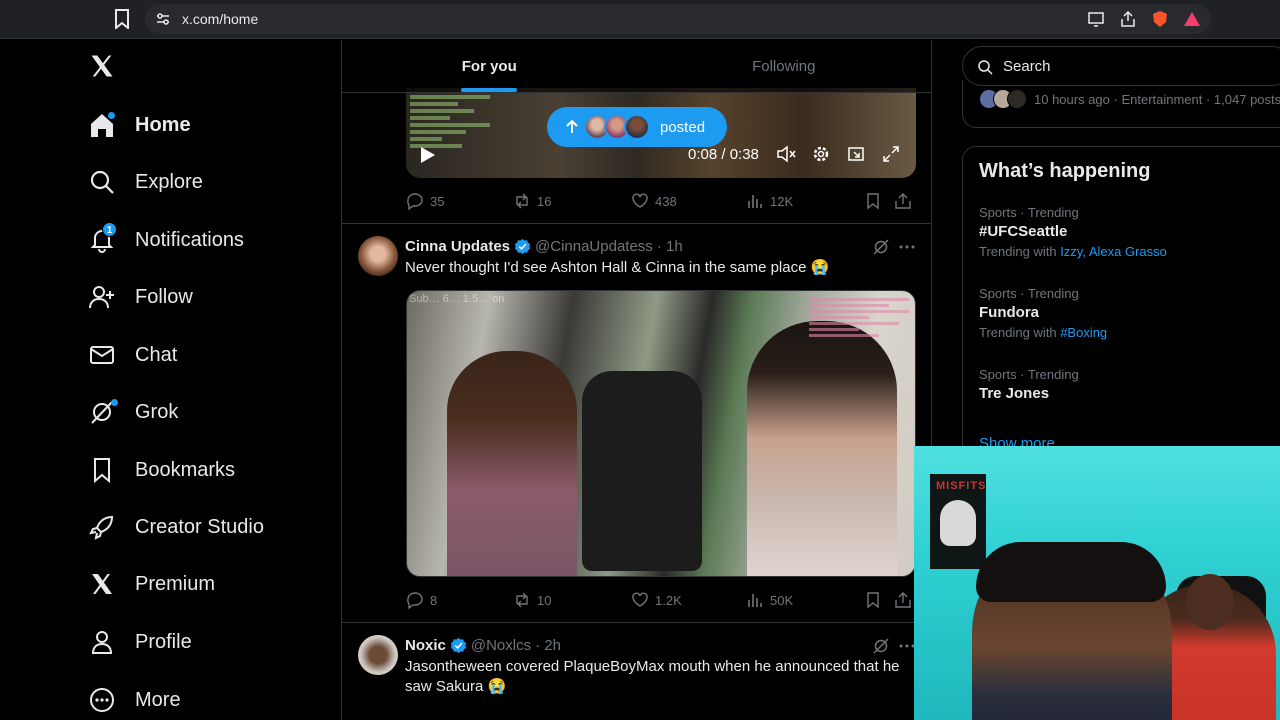  Describe the element at coordinates (459, 201) in the screenshot. I see `reply-button: 35` at that location.